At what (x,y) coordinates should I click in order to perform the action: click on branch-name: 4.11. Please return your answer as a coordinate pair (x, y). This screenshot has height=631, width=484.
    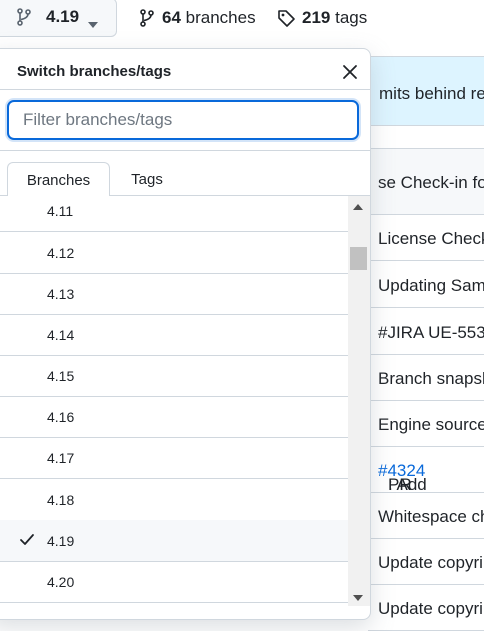
    Looking at the image, I should click on (60, 211).